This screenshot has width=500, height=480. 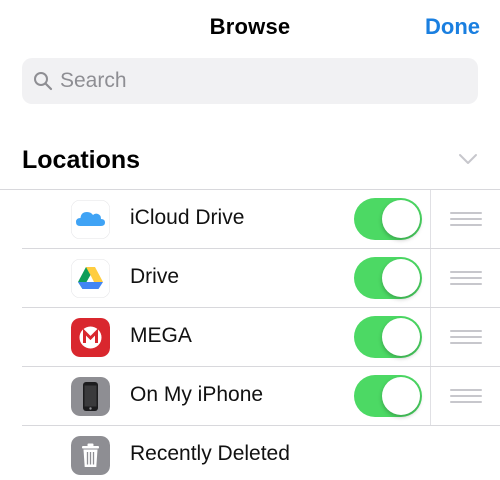 I want to click on list-item-mega: MEGA, so click(x=250, y=337).